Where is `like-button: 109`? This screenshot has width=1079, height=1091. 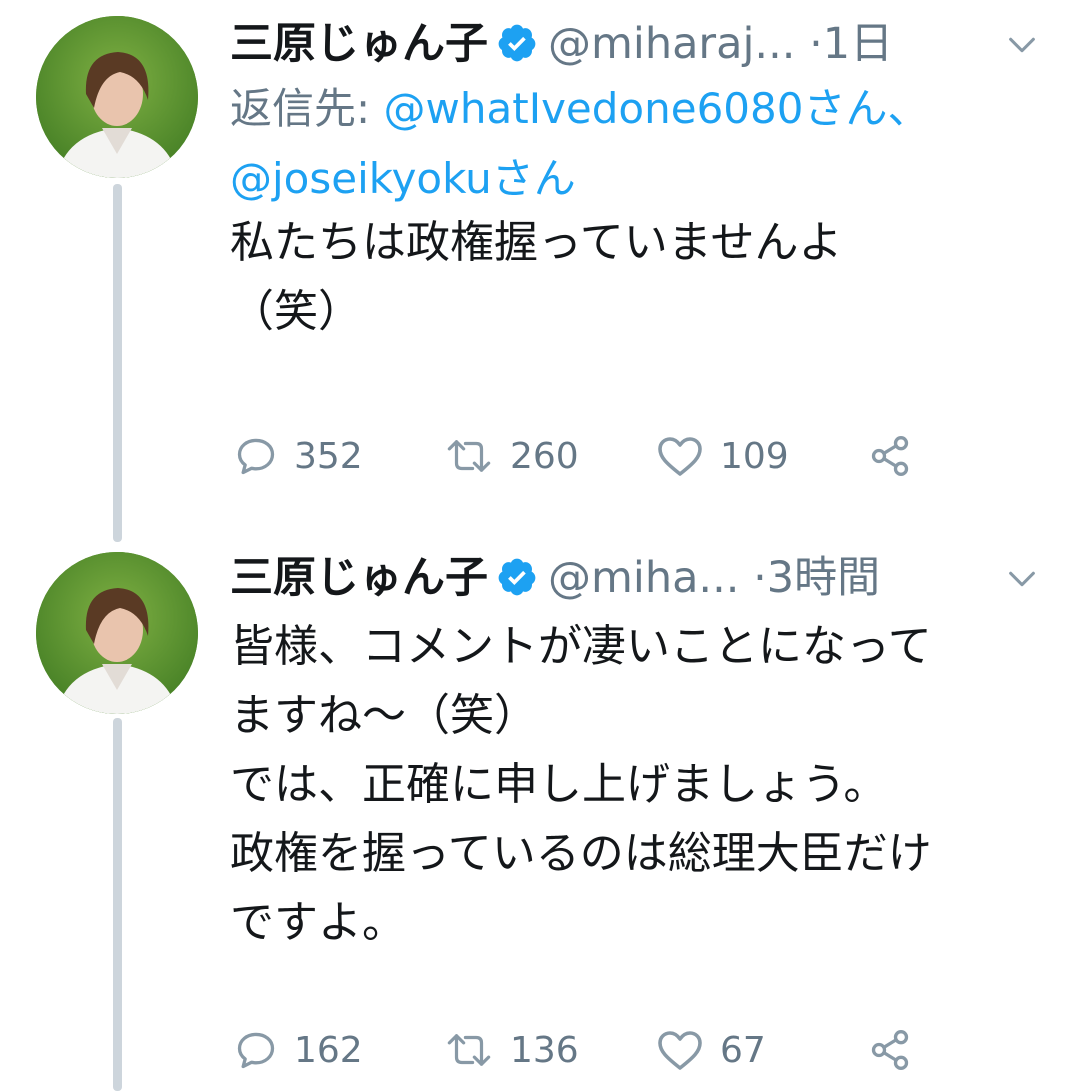 like-button: 109 is located at coordinates (761, 456).